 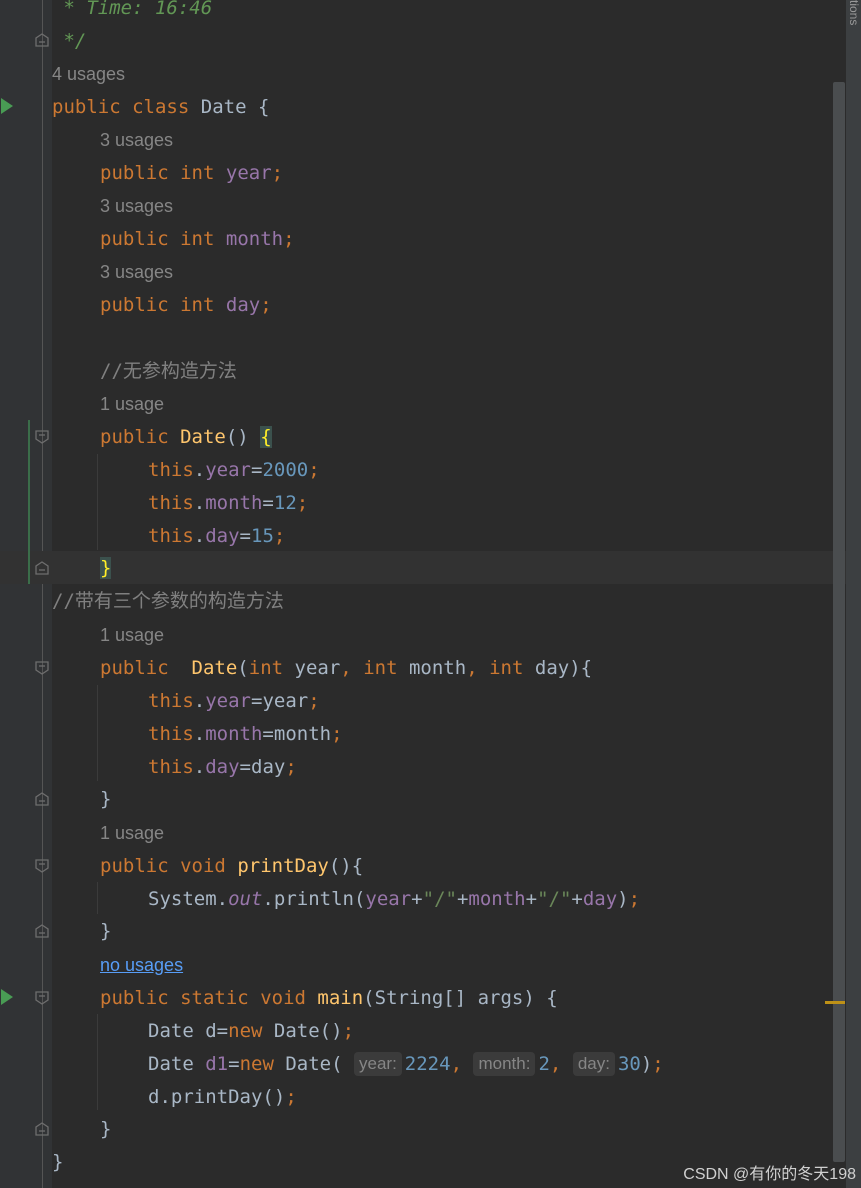 I want to click on usage-hint-month: 3 usages, so click(x=136, y=206).